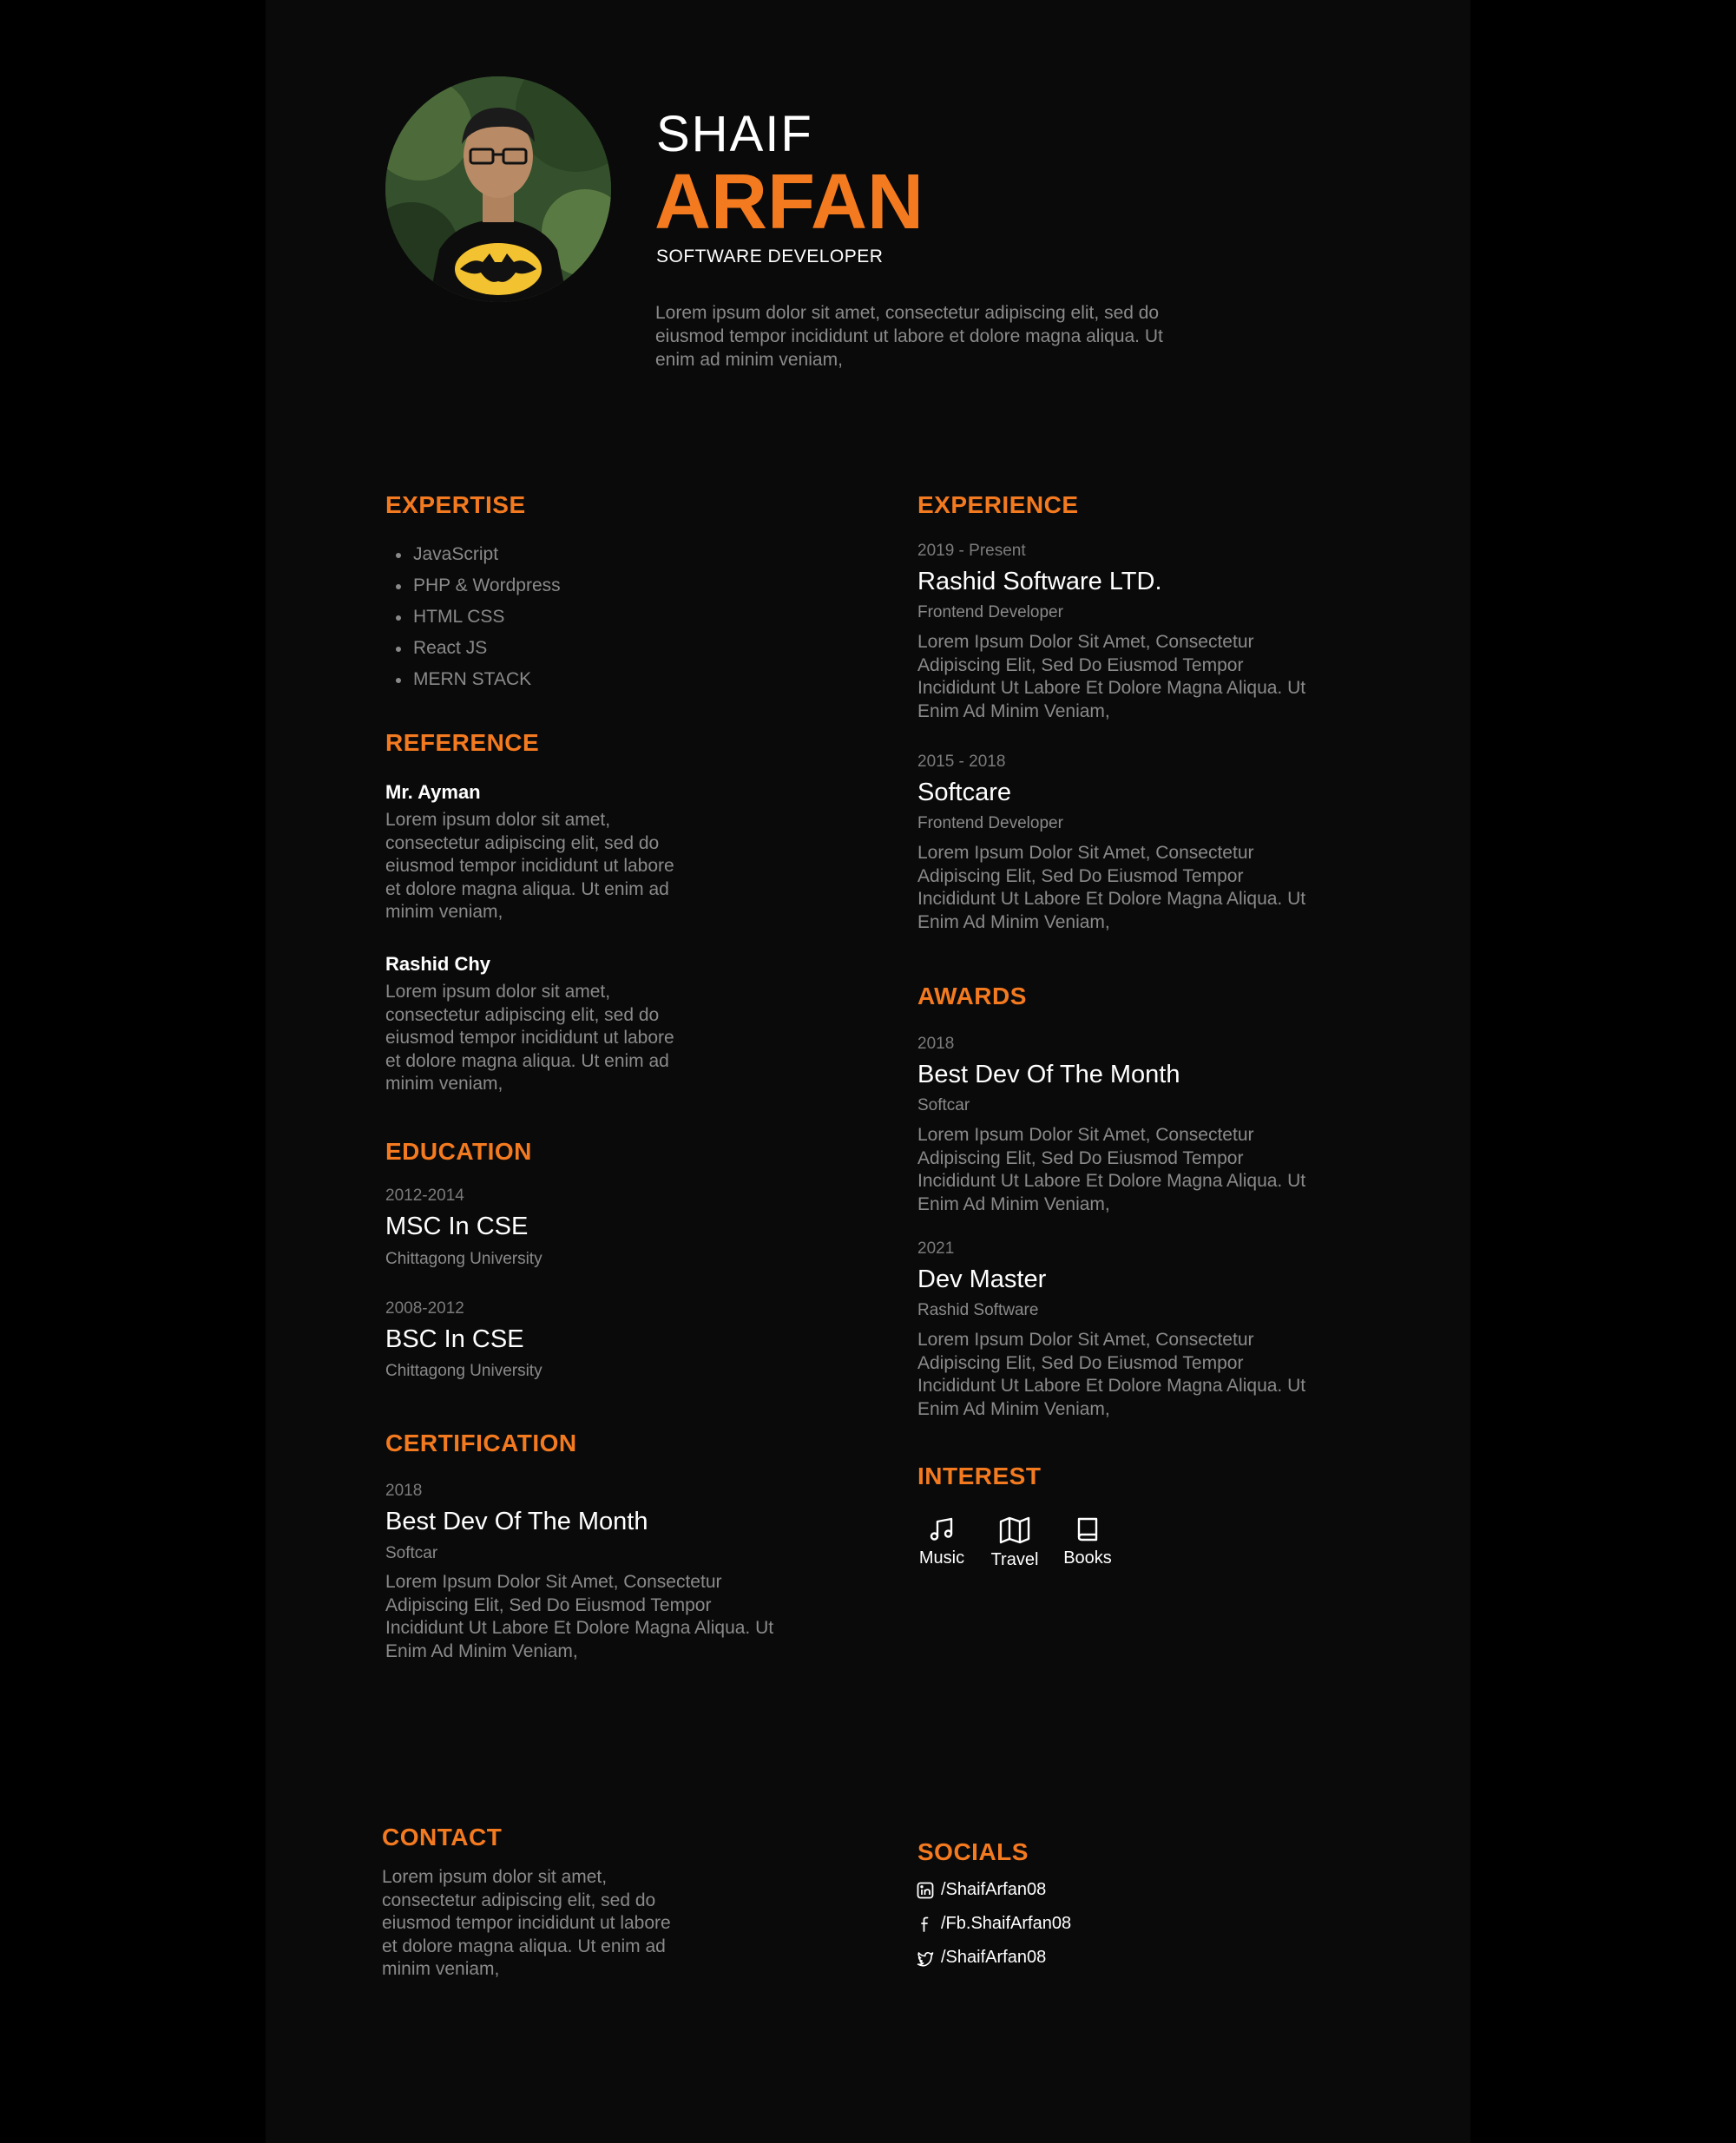  Describe the element at coordinates (473, 651) in the screenshot. I see `skill-item: React JS` at that location.